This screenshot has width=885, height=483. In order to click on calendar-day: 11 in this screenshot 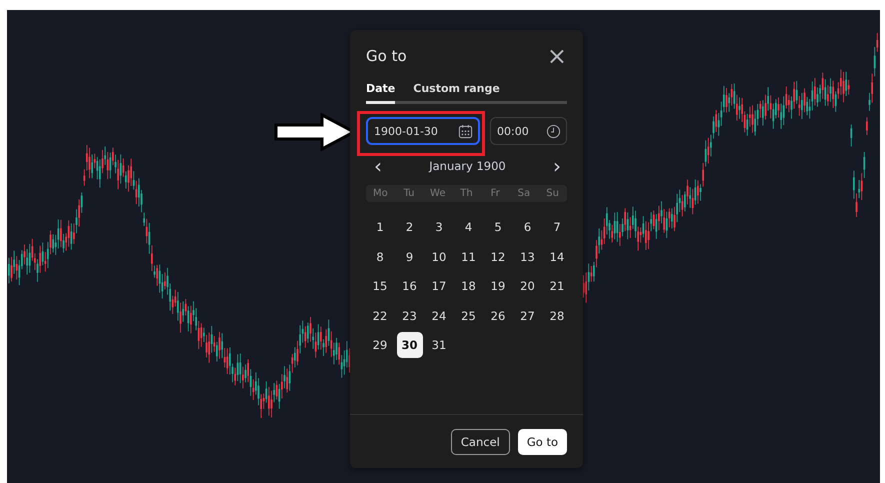, I will do `click(469, 257)`.